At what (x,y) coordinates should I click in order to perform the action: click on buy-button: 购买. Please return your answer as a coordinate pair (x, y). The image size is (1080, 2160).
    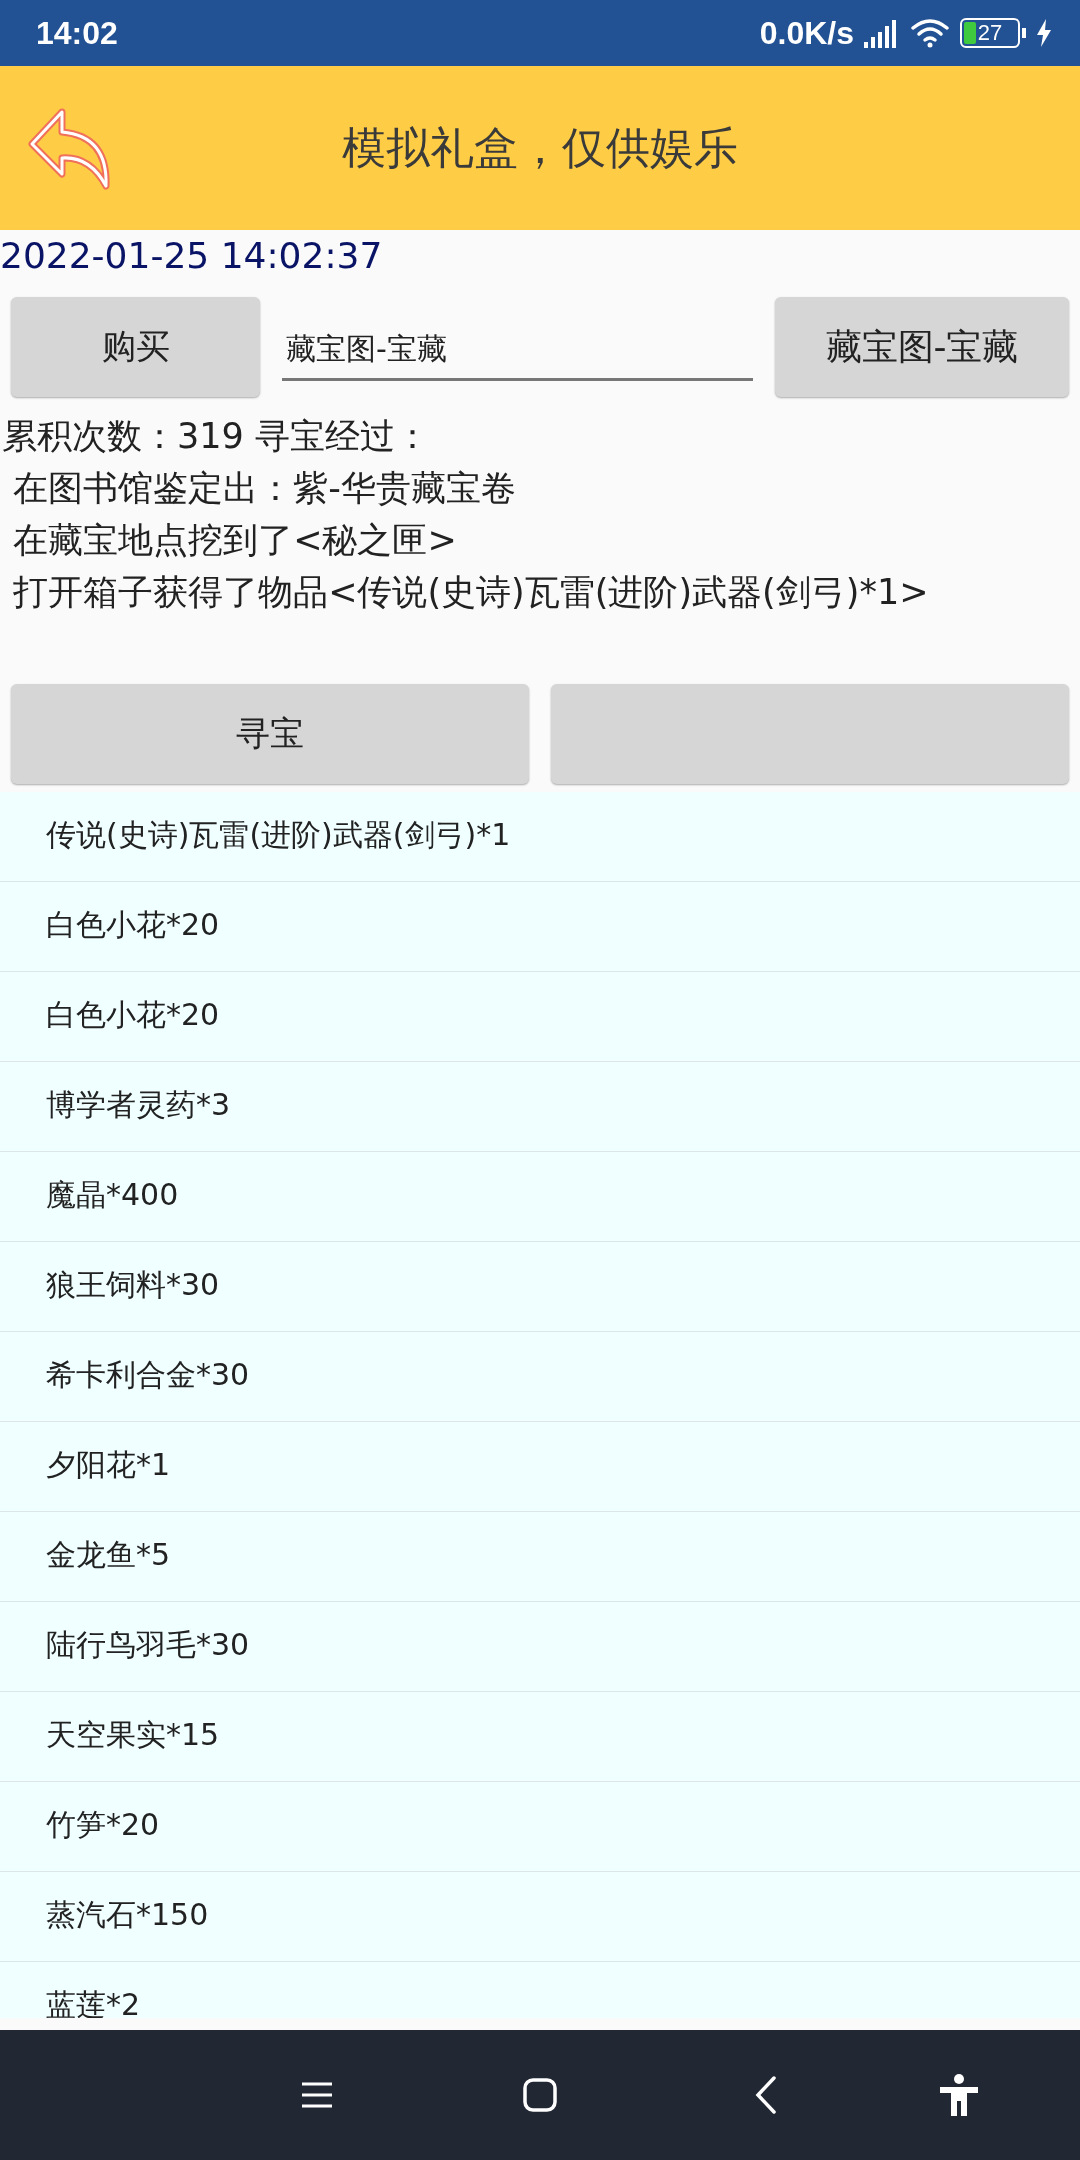
    Looking at the image, I should click on (135, 347).